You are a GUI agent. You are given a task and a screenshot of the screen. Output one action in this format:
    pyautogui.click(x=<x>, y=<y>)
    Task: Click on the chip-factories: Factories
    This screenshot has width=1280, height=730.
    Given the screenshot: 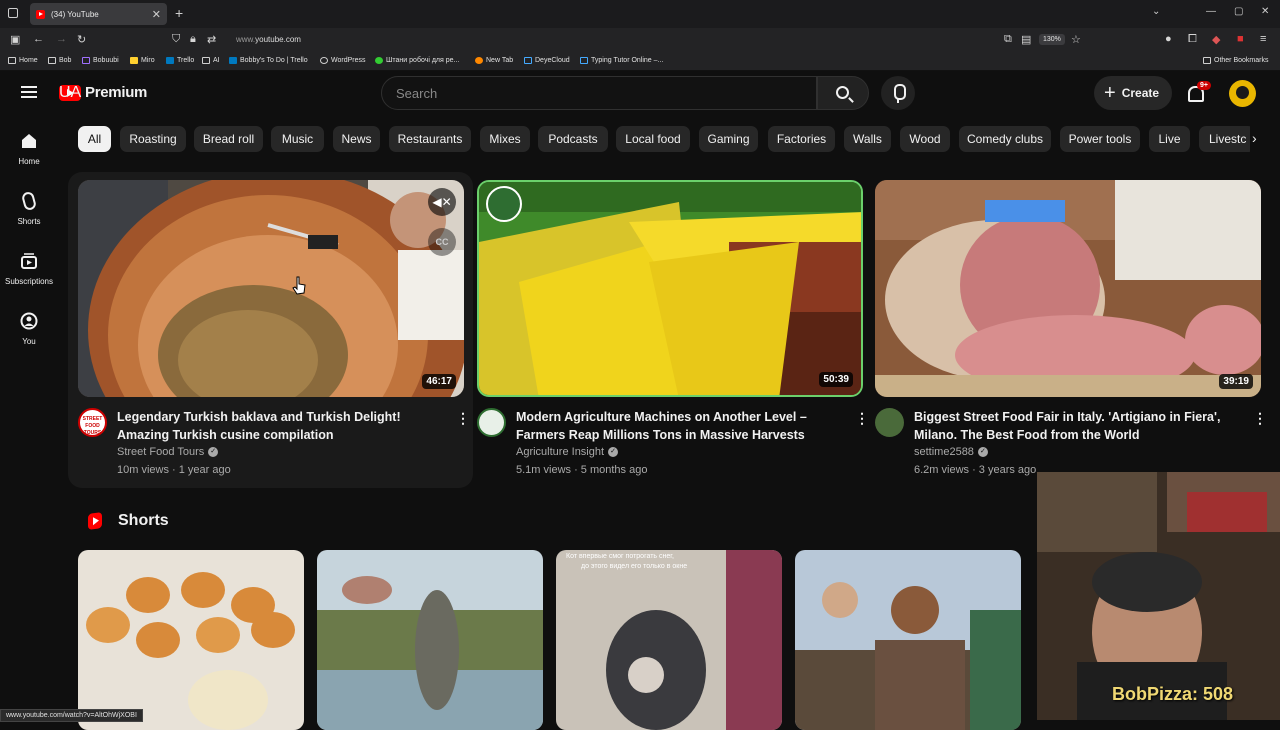 What is the action you would take?
    pyautogui.click(x=801, y=139)
    